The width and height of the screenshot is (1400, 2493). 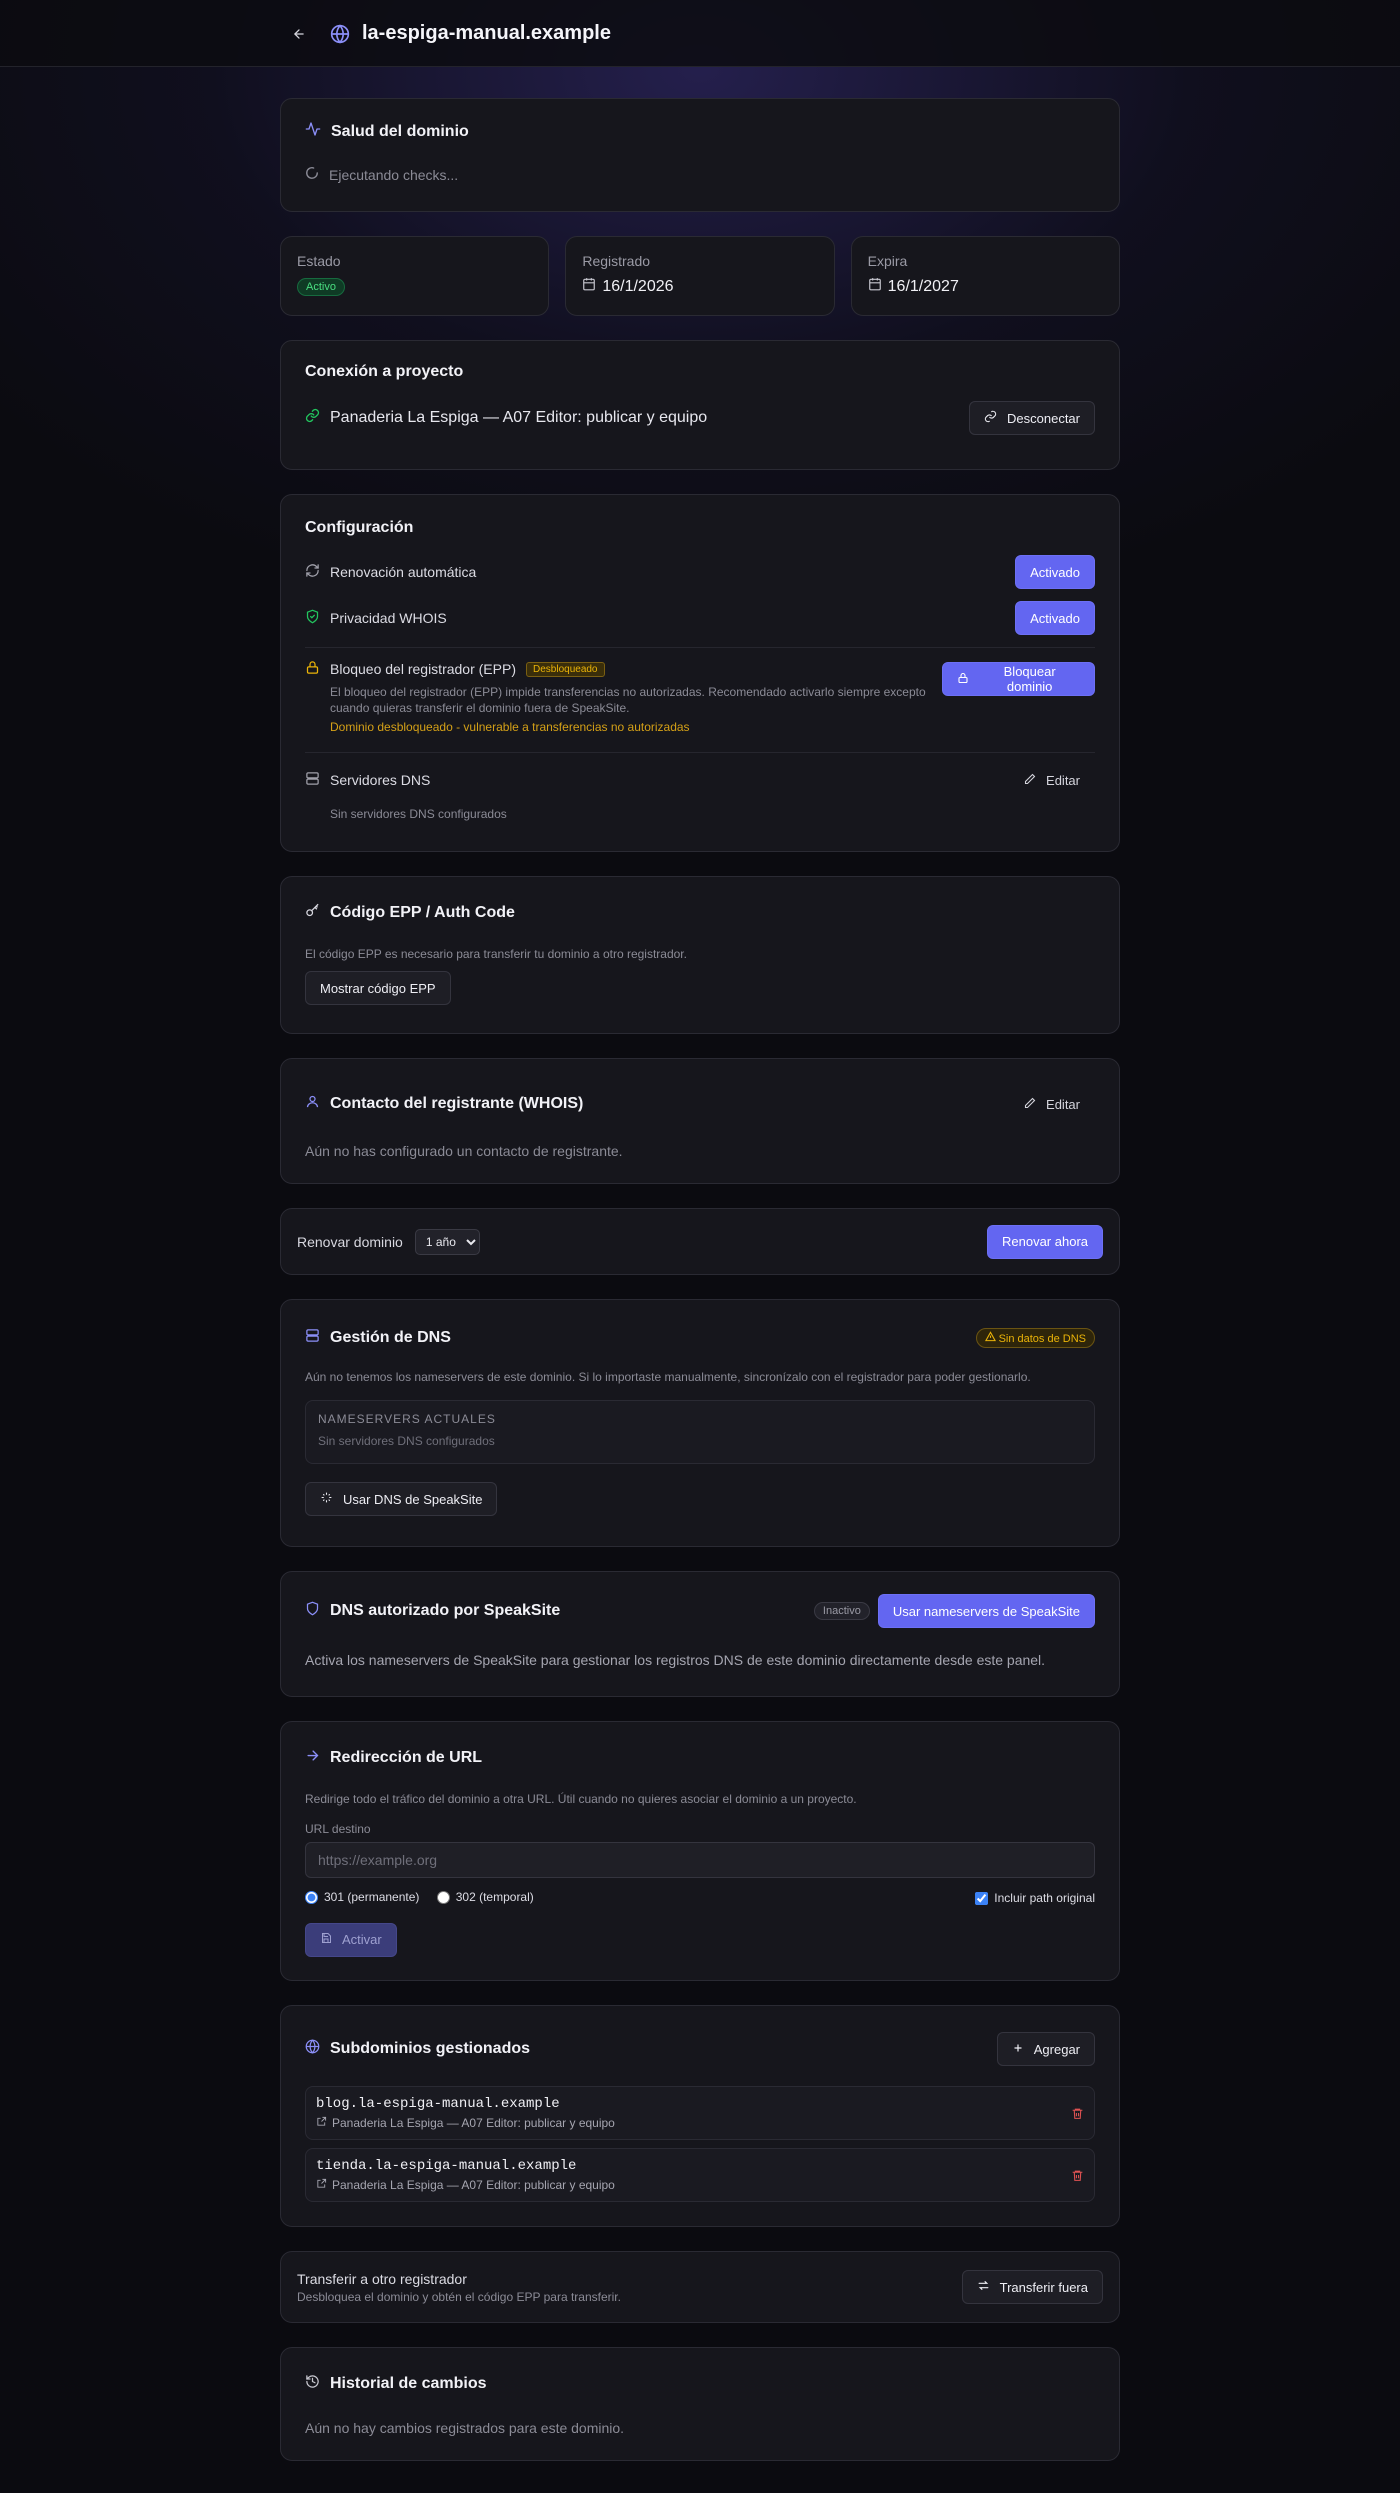 I want to click on auto-renew-label: Renovación automática, so click(x=403, y=572).